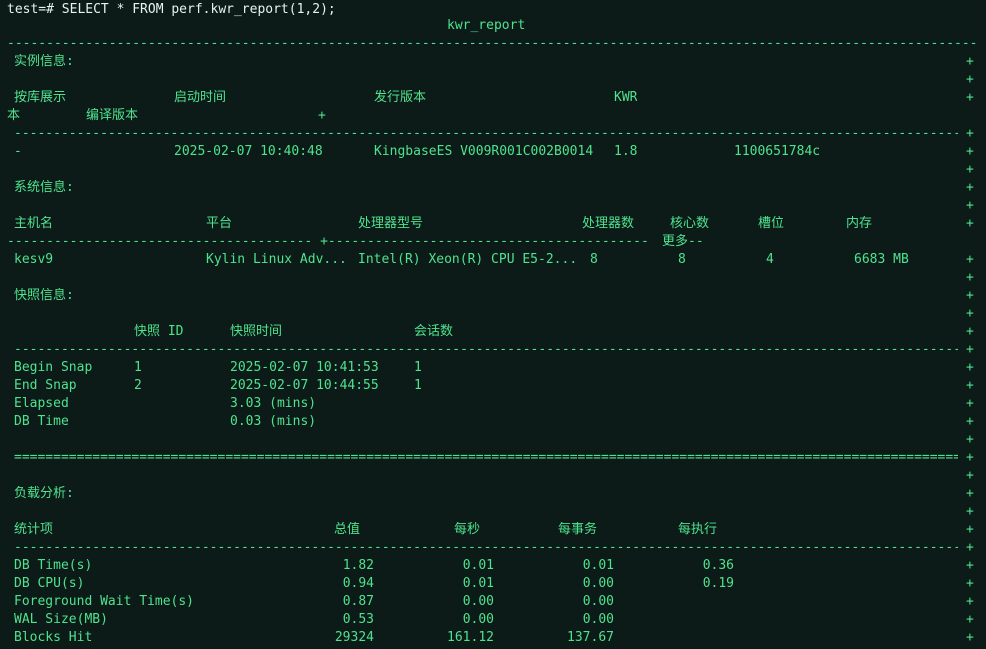  What do you see at coordinates (34, 259) in the screenshot?
I see `system-row-host: kesv9` at bounding box center [34, 259].